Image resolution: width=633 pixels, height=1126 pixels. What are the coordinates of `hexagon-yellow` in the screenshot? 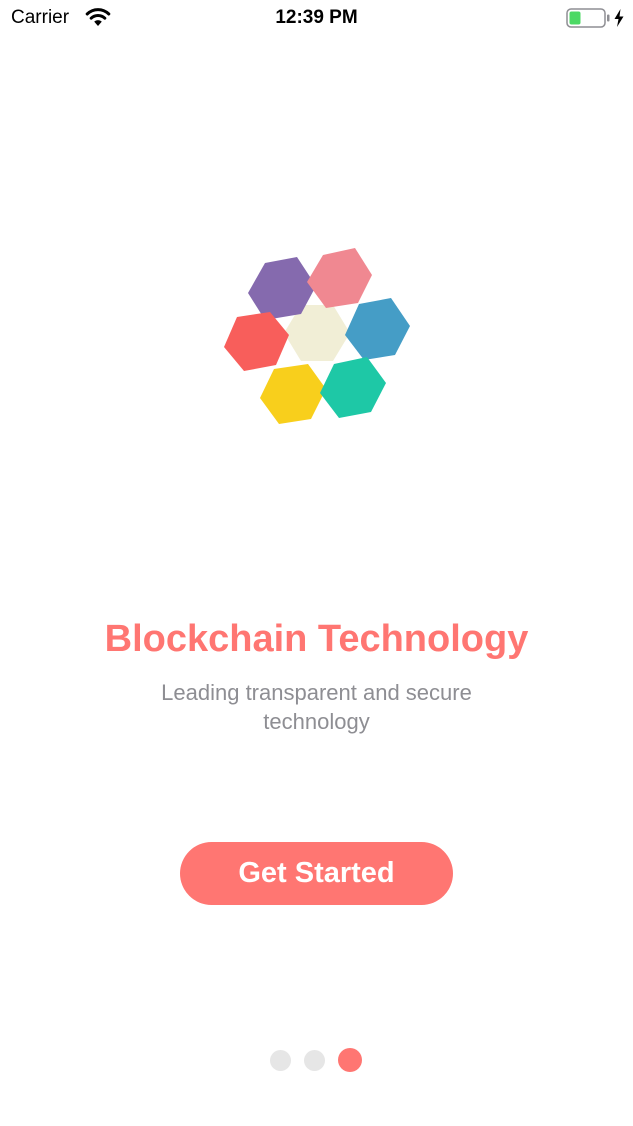 It's located at (293, 394).